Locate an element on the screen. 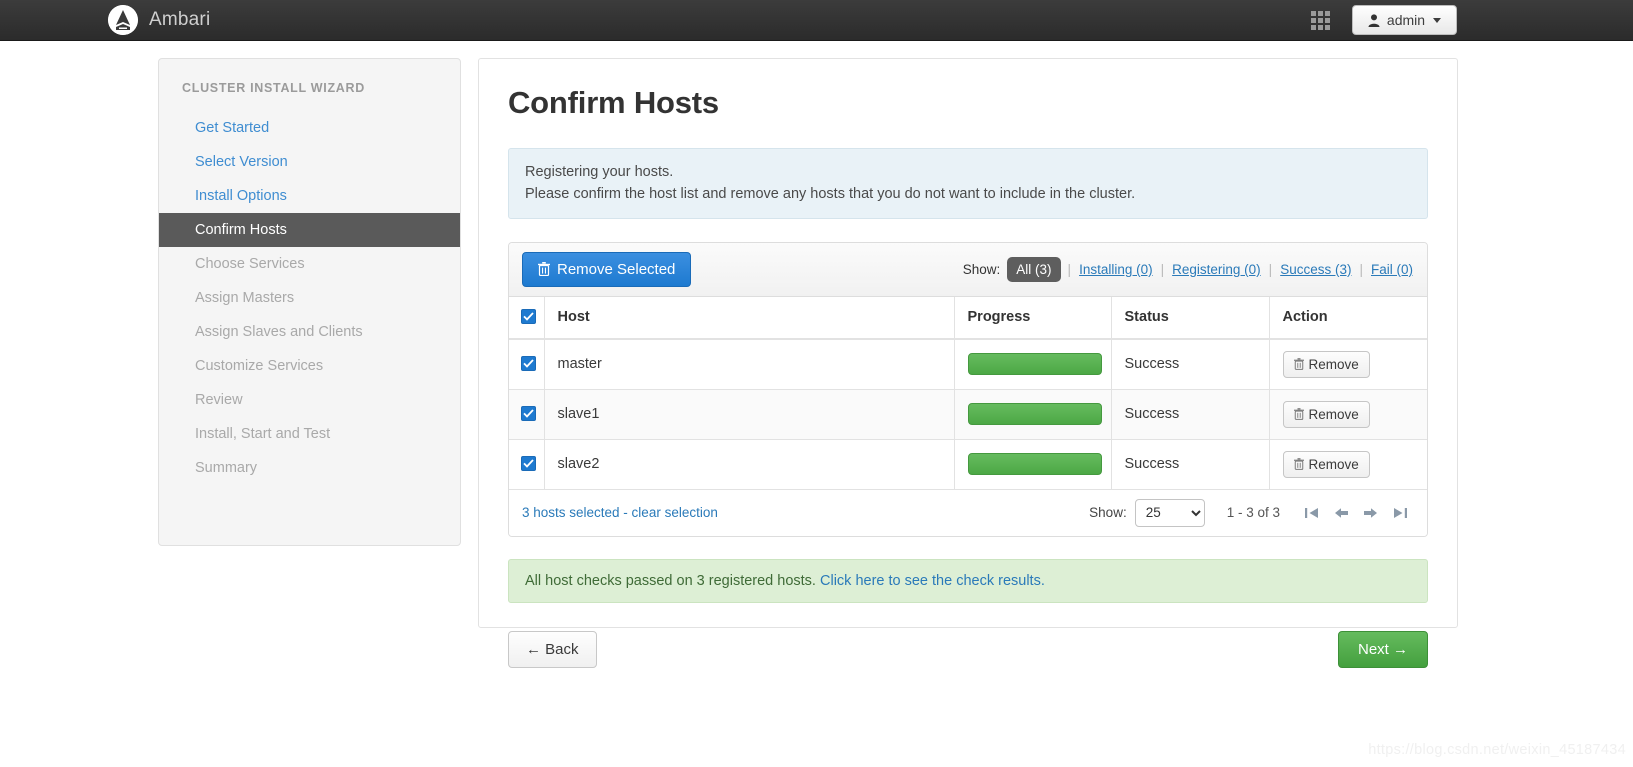 The height and width of the screenshot is (767, 1633). watermark: https://blog.csdn.net/weixin_45187434 is located at coordinates (1497, 750).